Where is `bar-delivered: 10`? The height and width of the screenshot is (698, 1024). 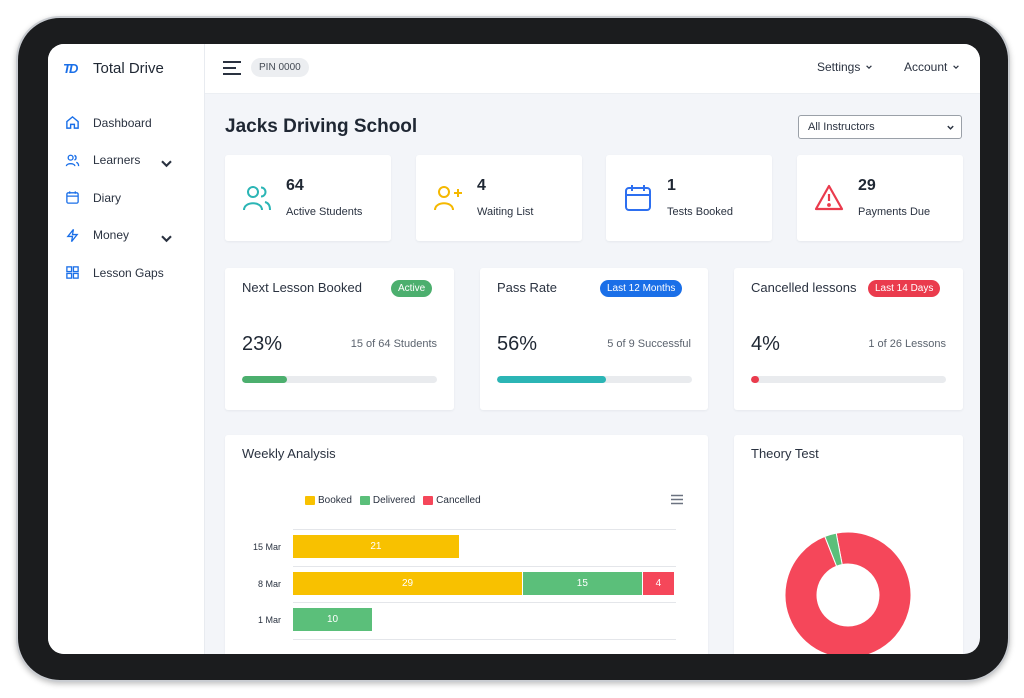
bar-delivered: 10 is located at coordinates (332, 619).